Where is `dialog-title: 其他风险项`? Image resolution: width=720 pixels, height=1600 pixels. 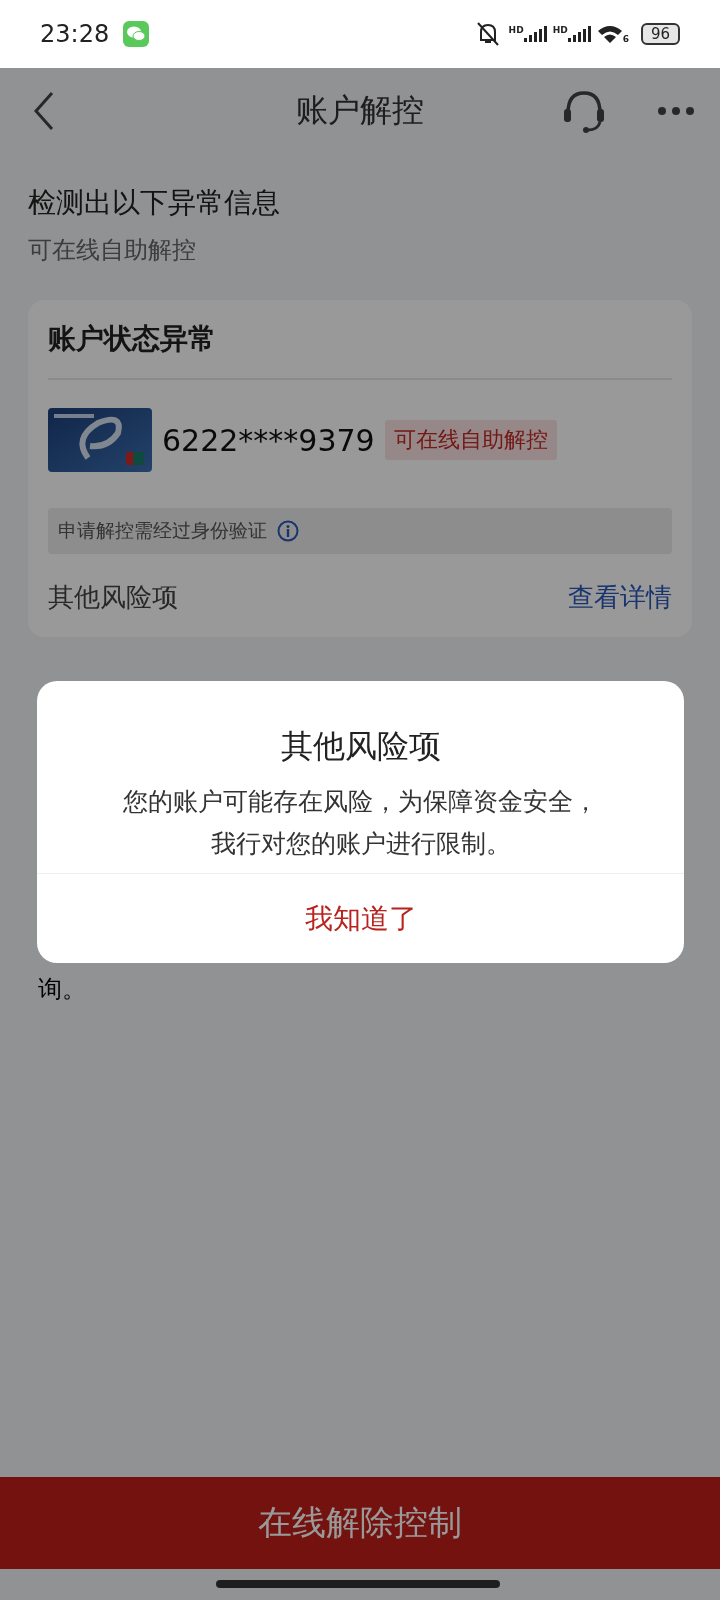 dialog-title: 其他风险项 is located at coordinates (360, 746).